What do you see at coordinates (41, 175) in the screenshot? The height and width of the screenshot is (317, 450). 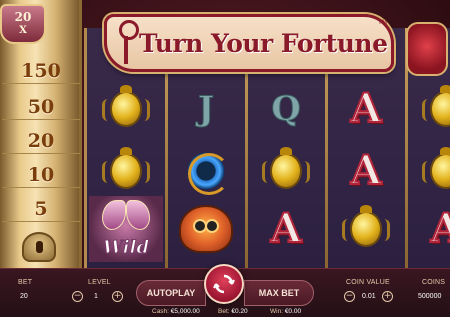 I see `drum-row: 10` at bounding box center [41, 175].